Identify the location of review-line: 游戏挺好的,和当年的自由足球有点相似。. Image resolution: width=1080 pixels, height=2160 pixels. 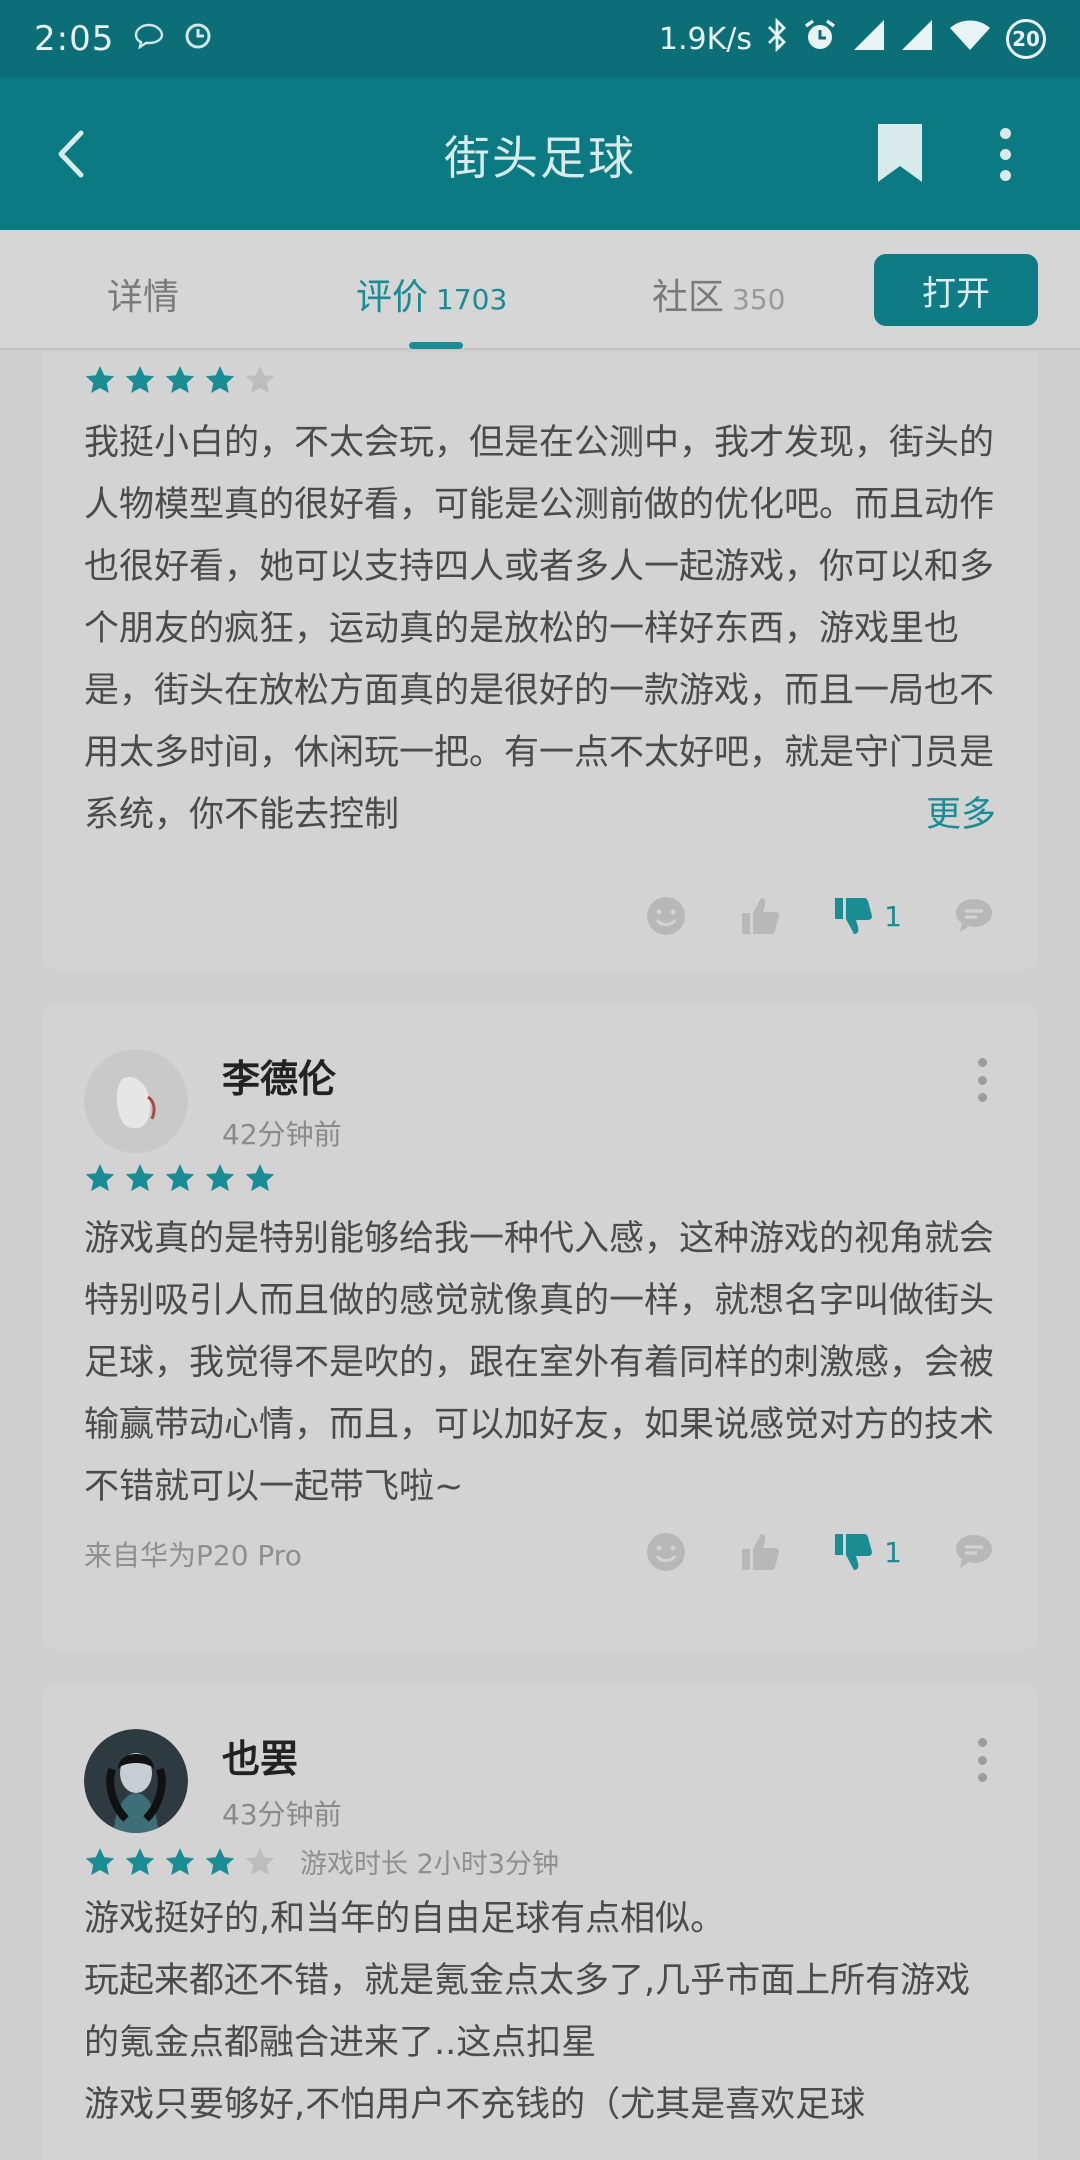
(405, 1919).